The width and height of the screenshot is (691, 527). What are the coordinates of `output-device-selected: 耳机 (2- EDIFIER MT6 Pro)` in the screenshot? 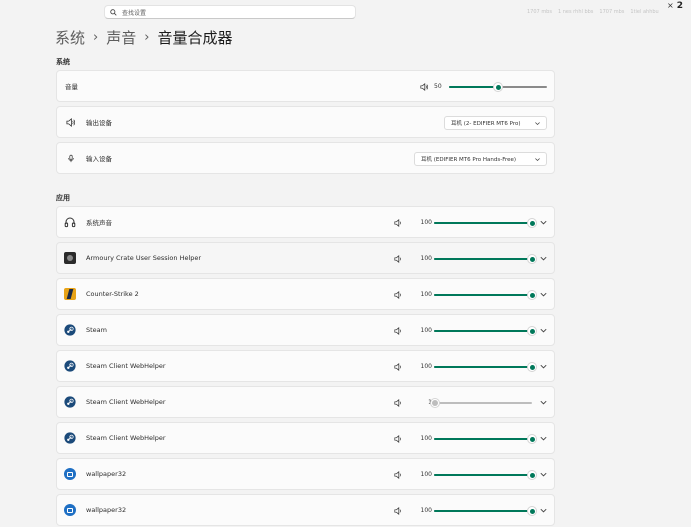 It's located at (486, 124).